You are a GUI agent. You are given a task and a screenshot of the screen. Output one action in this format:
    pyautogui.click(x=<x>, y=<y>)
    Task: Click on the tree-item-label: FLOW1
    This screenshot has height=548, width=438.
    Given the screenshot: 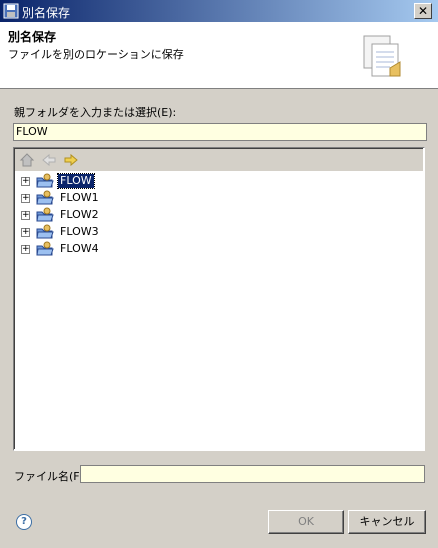 What is the action you would take?
    pyautogui.click(x=79, y=197)
    